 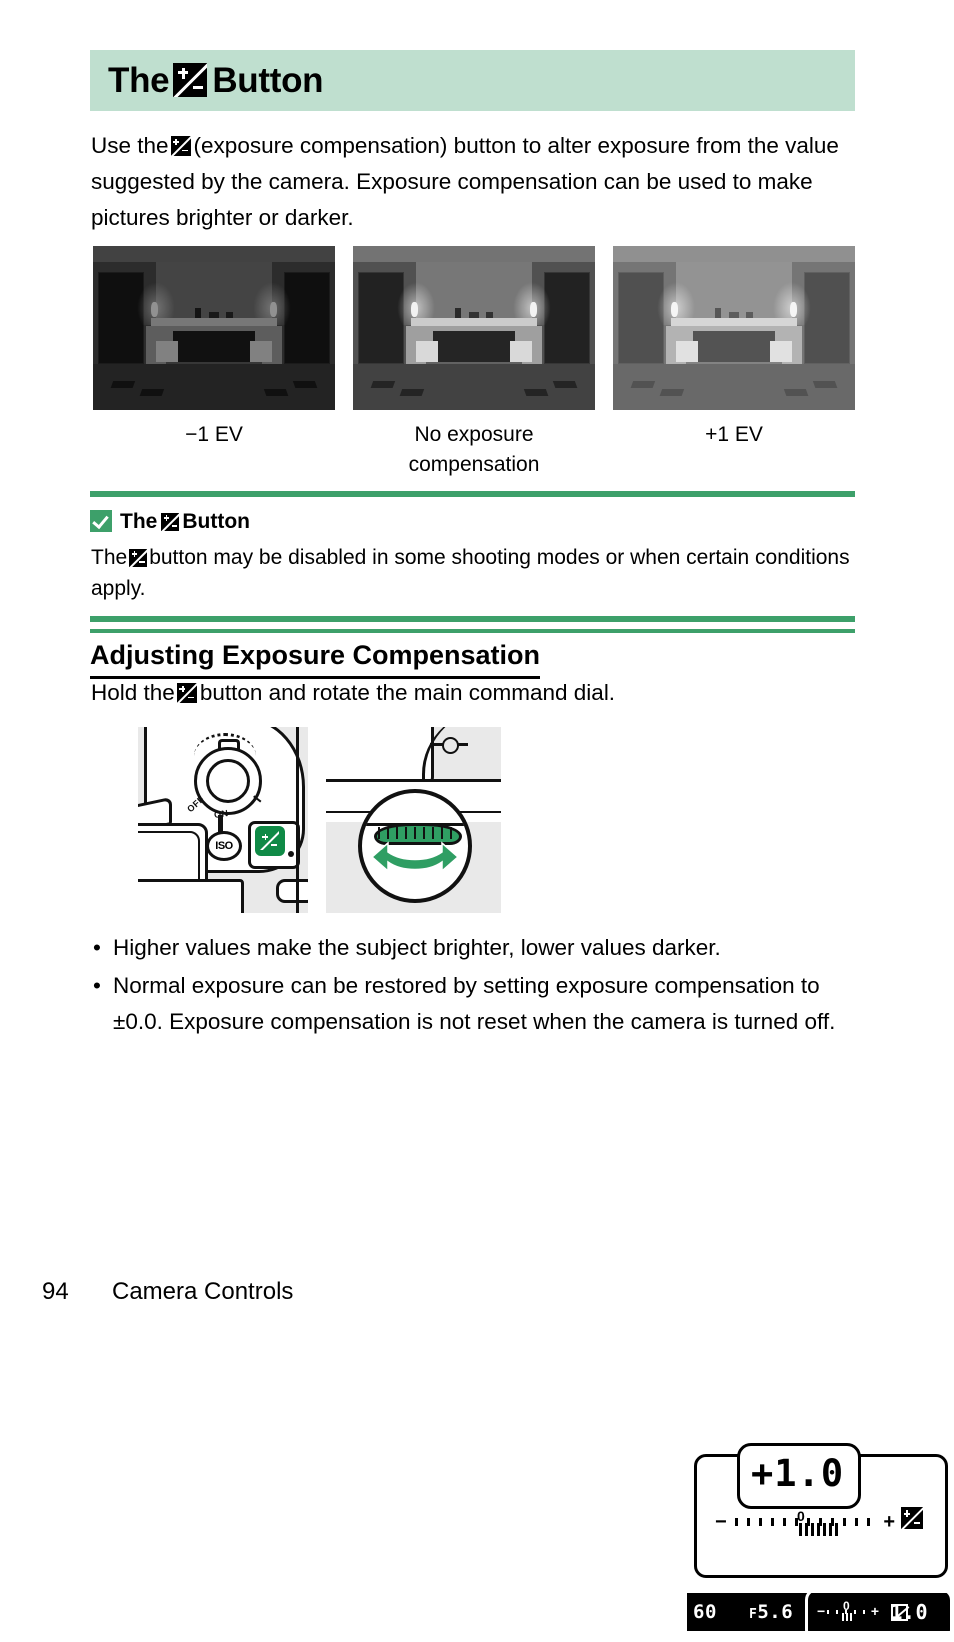 I want to click on exposure-indicator-scale: − 0 +, so click(x=805, y=1522).